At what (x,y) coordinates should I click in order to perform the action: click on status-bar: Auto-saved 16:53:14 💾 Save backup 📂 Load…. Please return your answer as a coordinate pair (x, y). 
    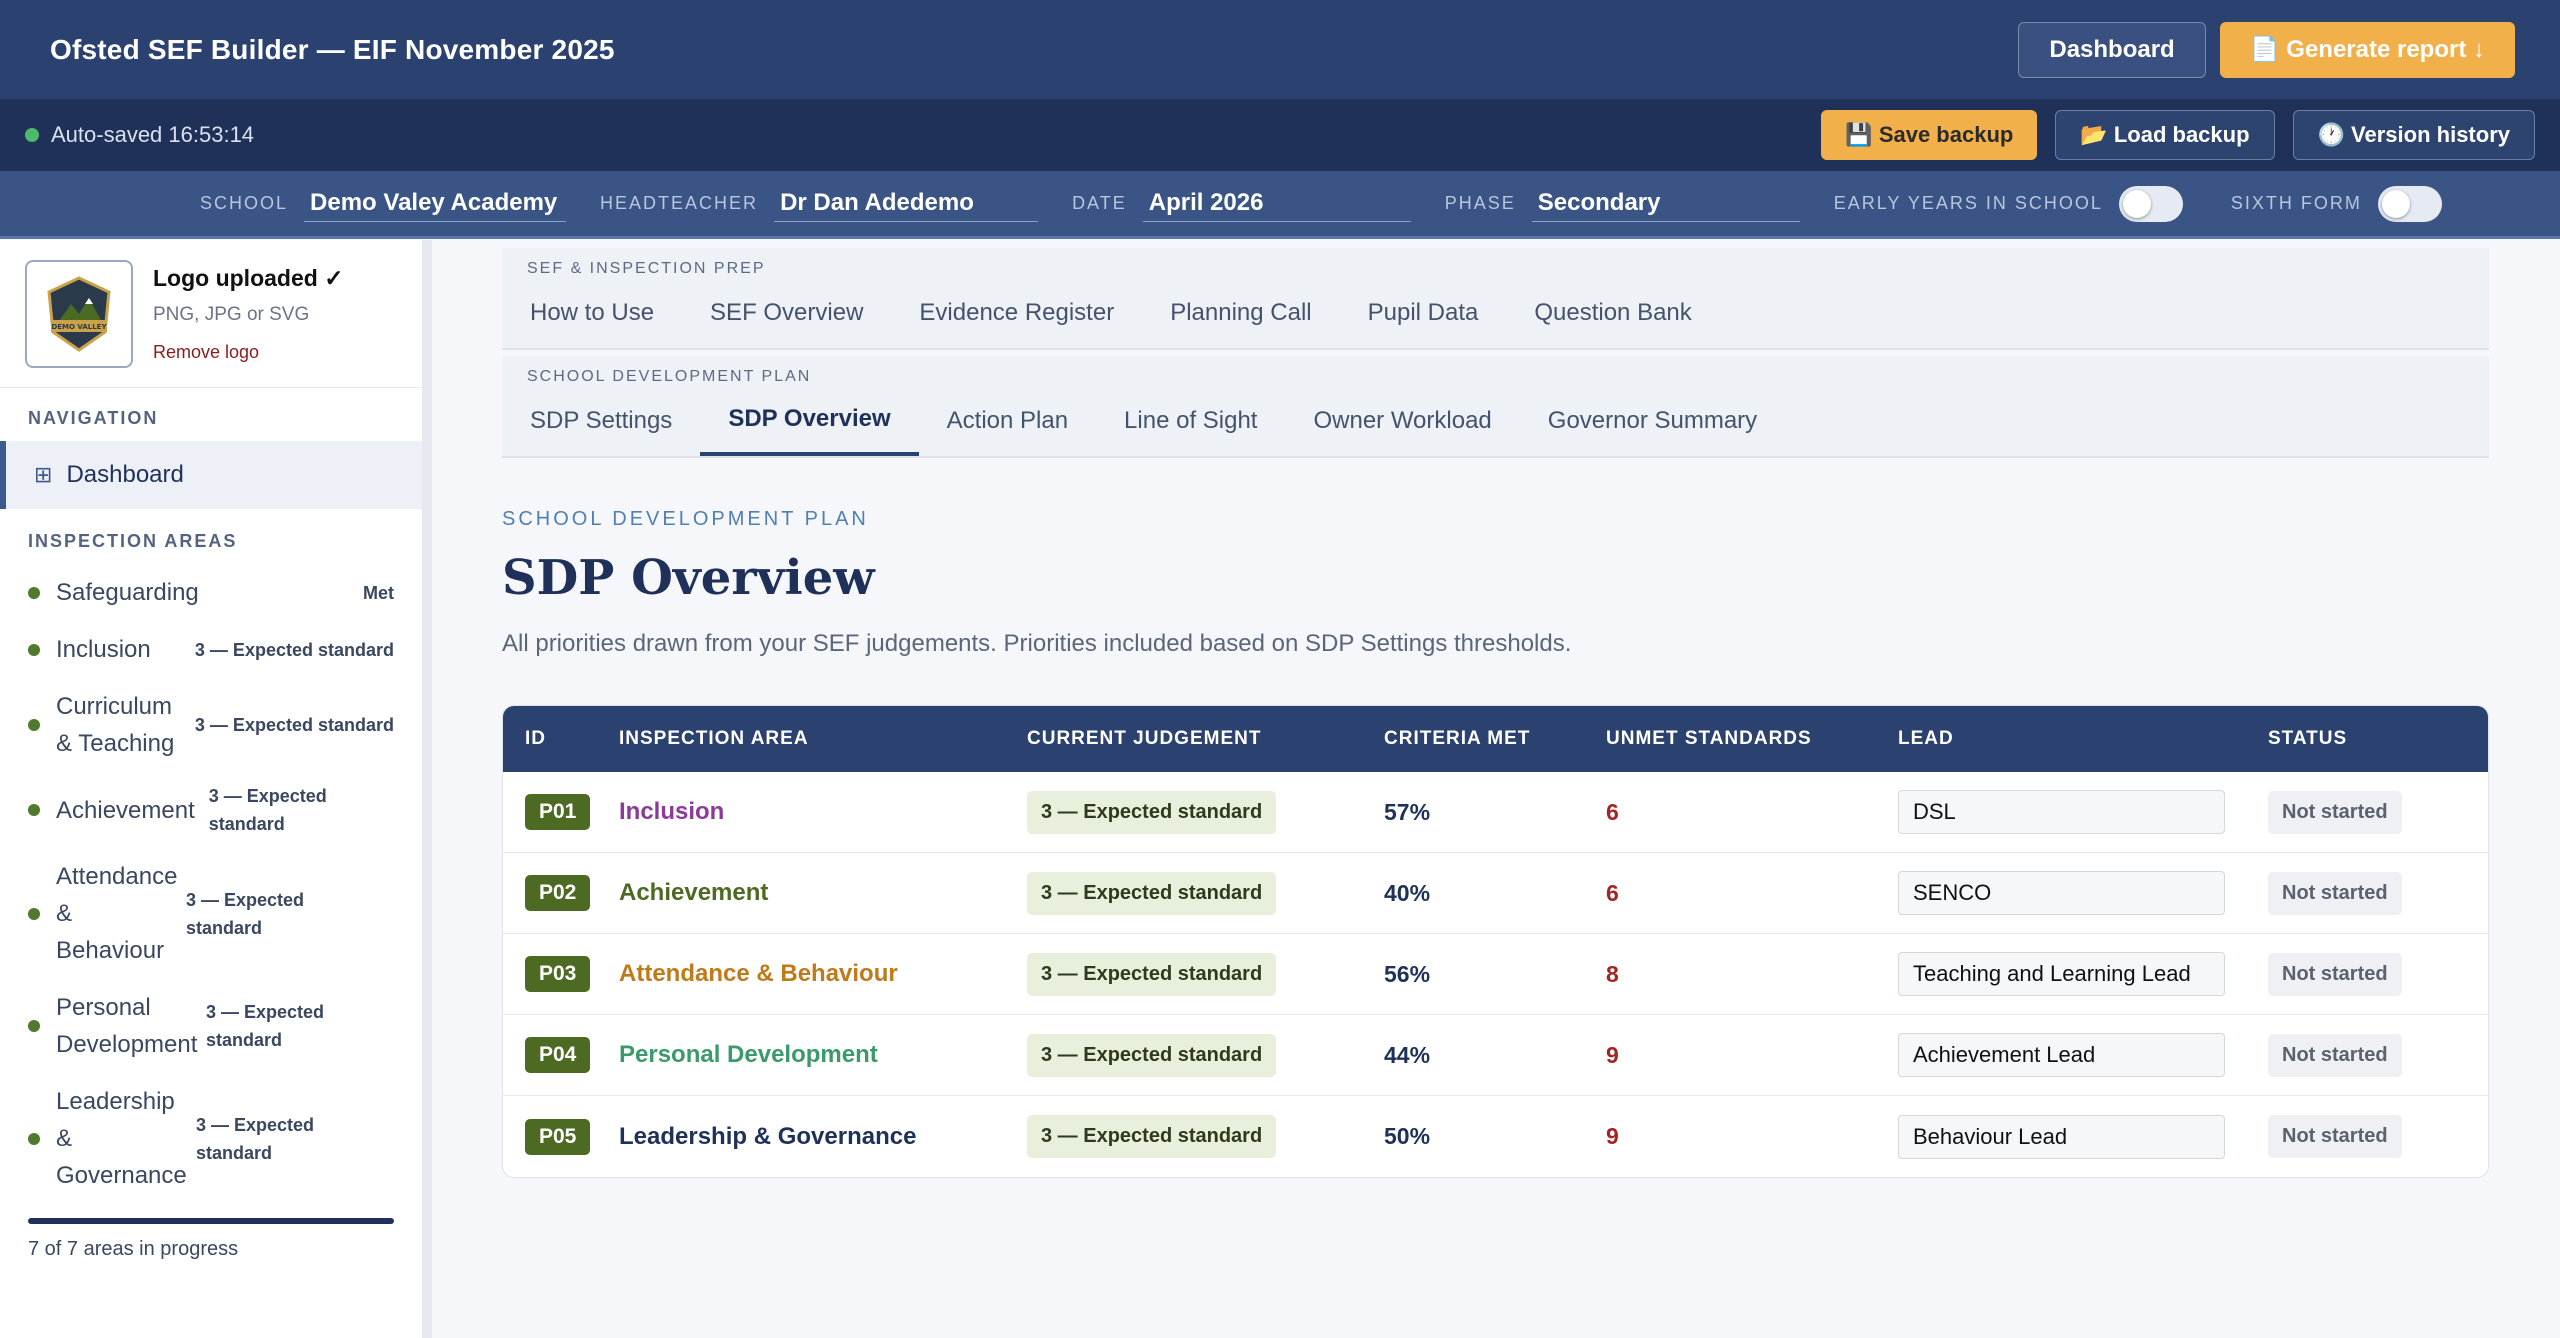
    Looking at the image, I should click on (1280, 135).